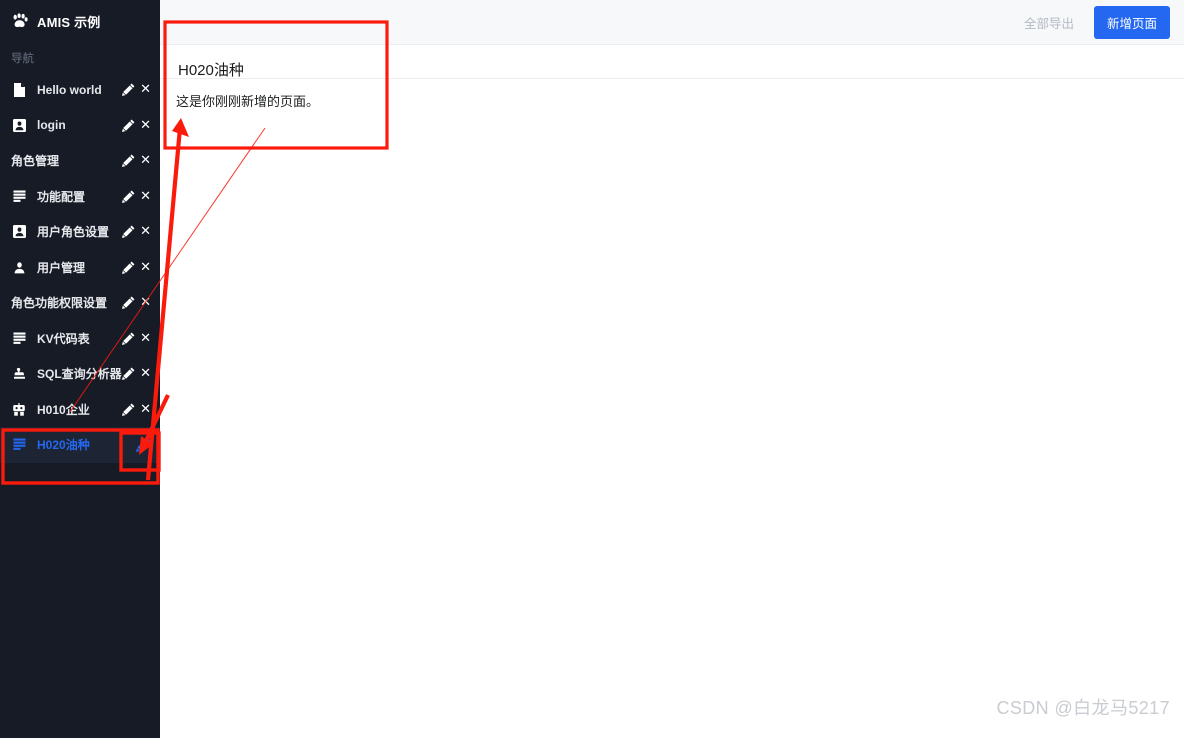  What do you see at coordinates (211, 70) in the screenshot?
I see `page-title: H020油种` at bounding box center [211, 70].